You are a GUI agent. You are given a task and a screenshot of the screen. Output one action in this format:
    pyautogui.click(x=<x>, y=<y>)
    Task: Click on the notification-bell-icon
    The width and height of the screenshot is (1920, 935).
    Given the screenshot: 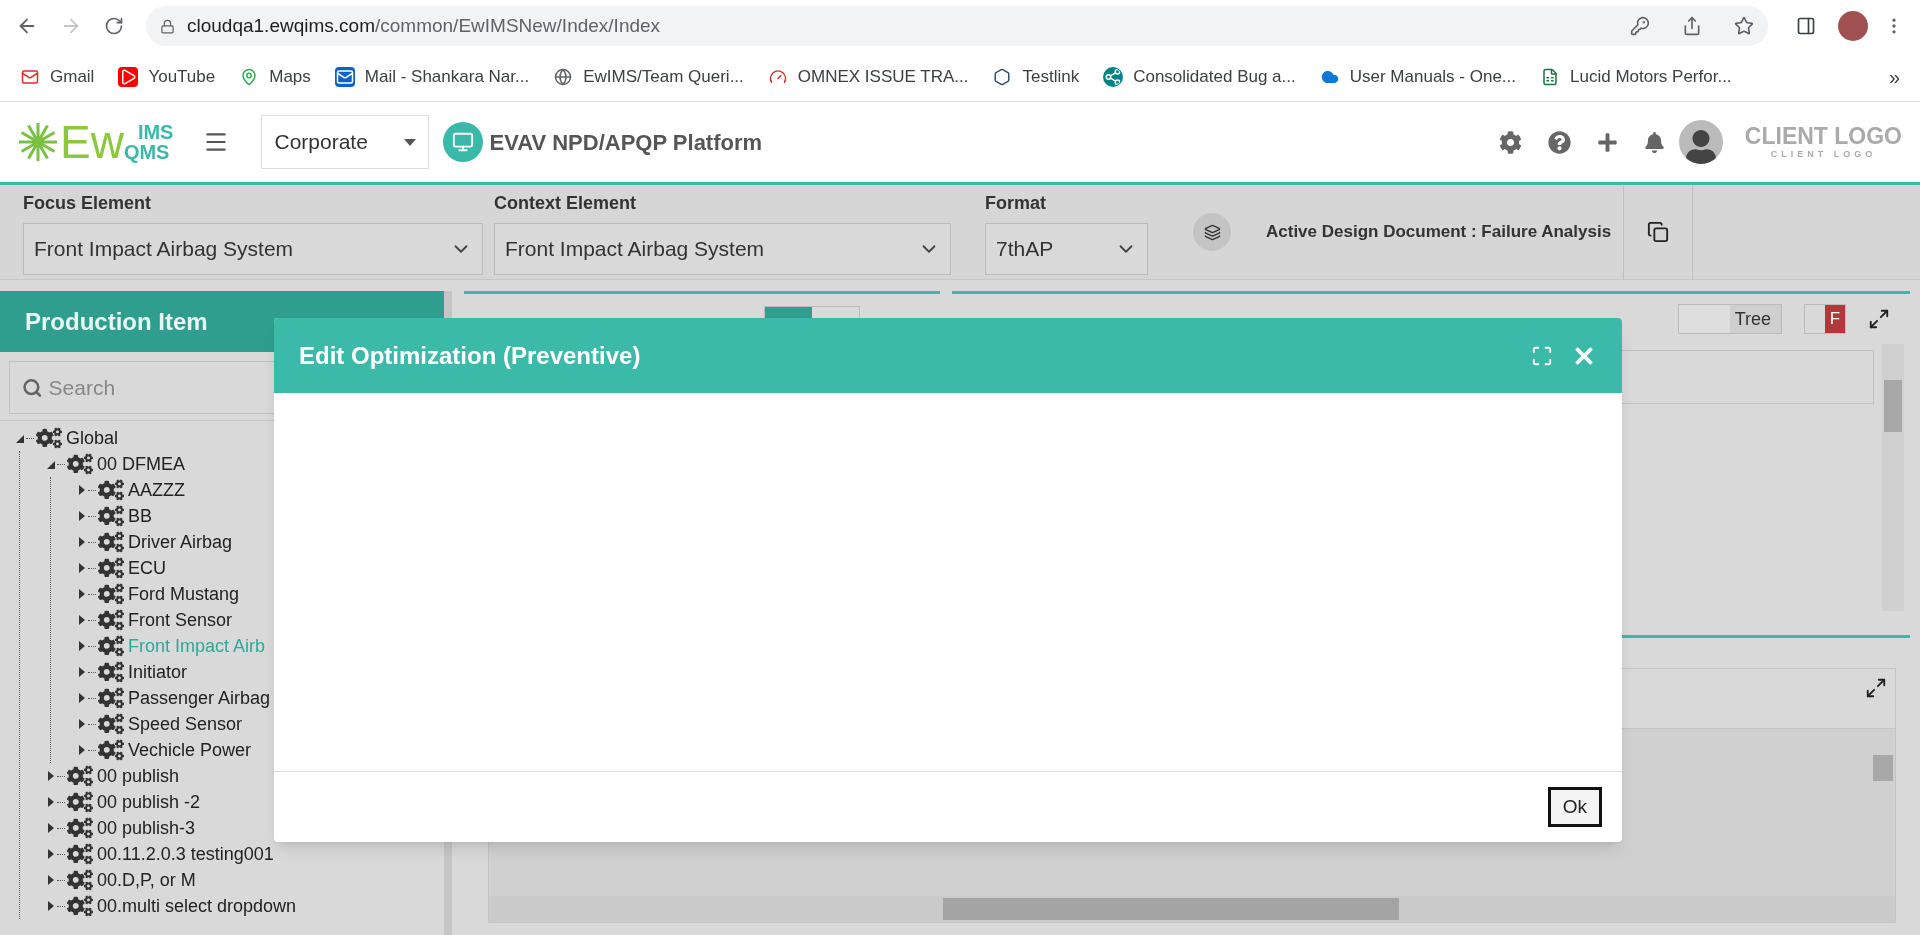 What is the action you would take?
    pyautogui.click(x=1654, y=142)
    